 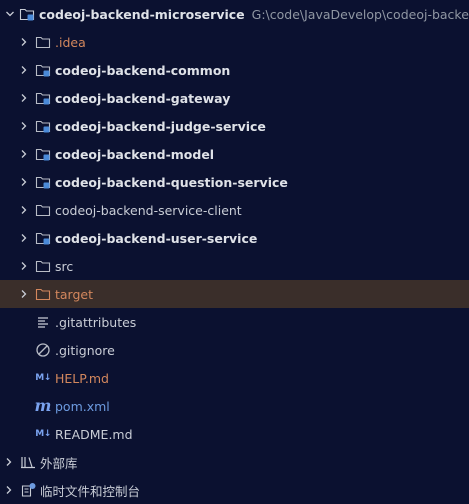 I want to click on item-label: HELP.md, so click(x=82, y=378).